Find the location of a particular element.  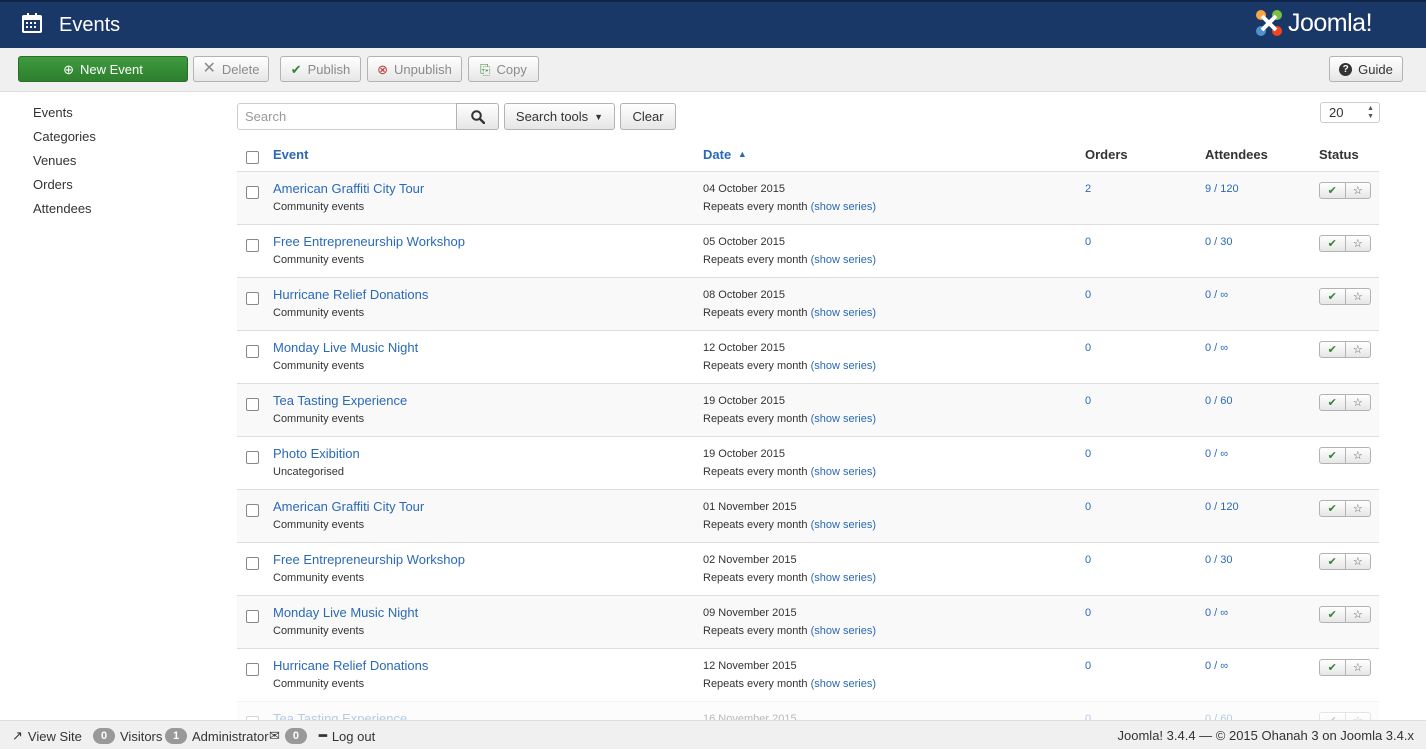

visitors-badge: 0 is located at coordinates (104, 736).